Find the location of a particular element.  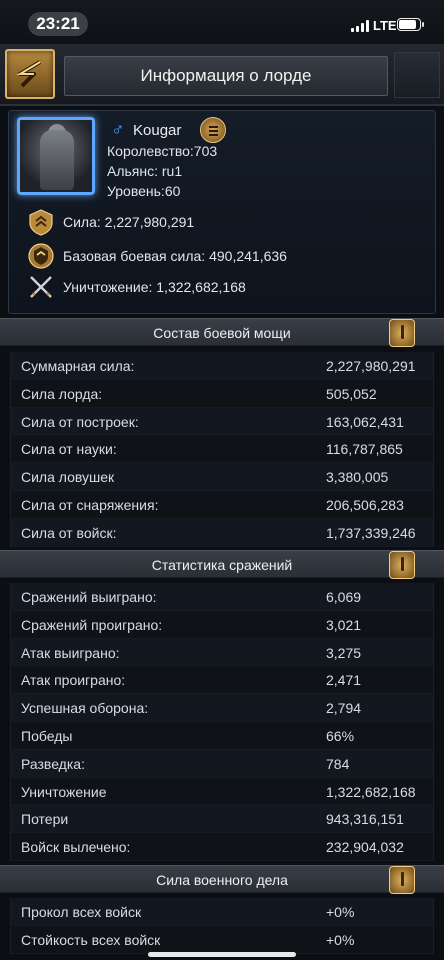

power-text: Сила: 2,227,980,291 is located at coordinates (129, 222).